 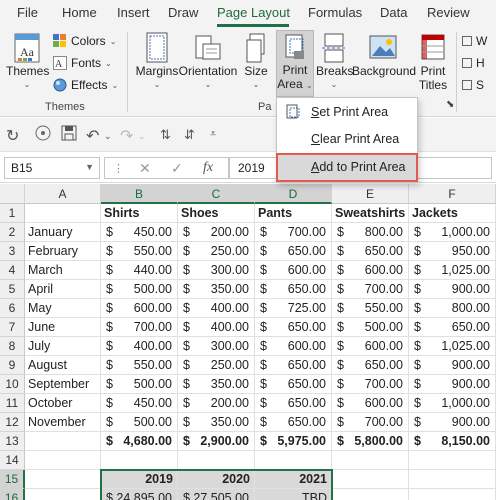 What do you see at coordinates (216, 494) in the screenshot?
I see `year-total: $27,505.00` at bounding box center [216, 494].